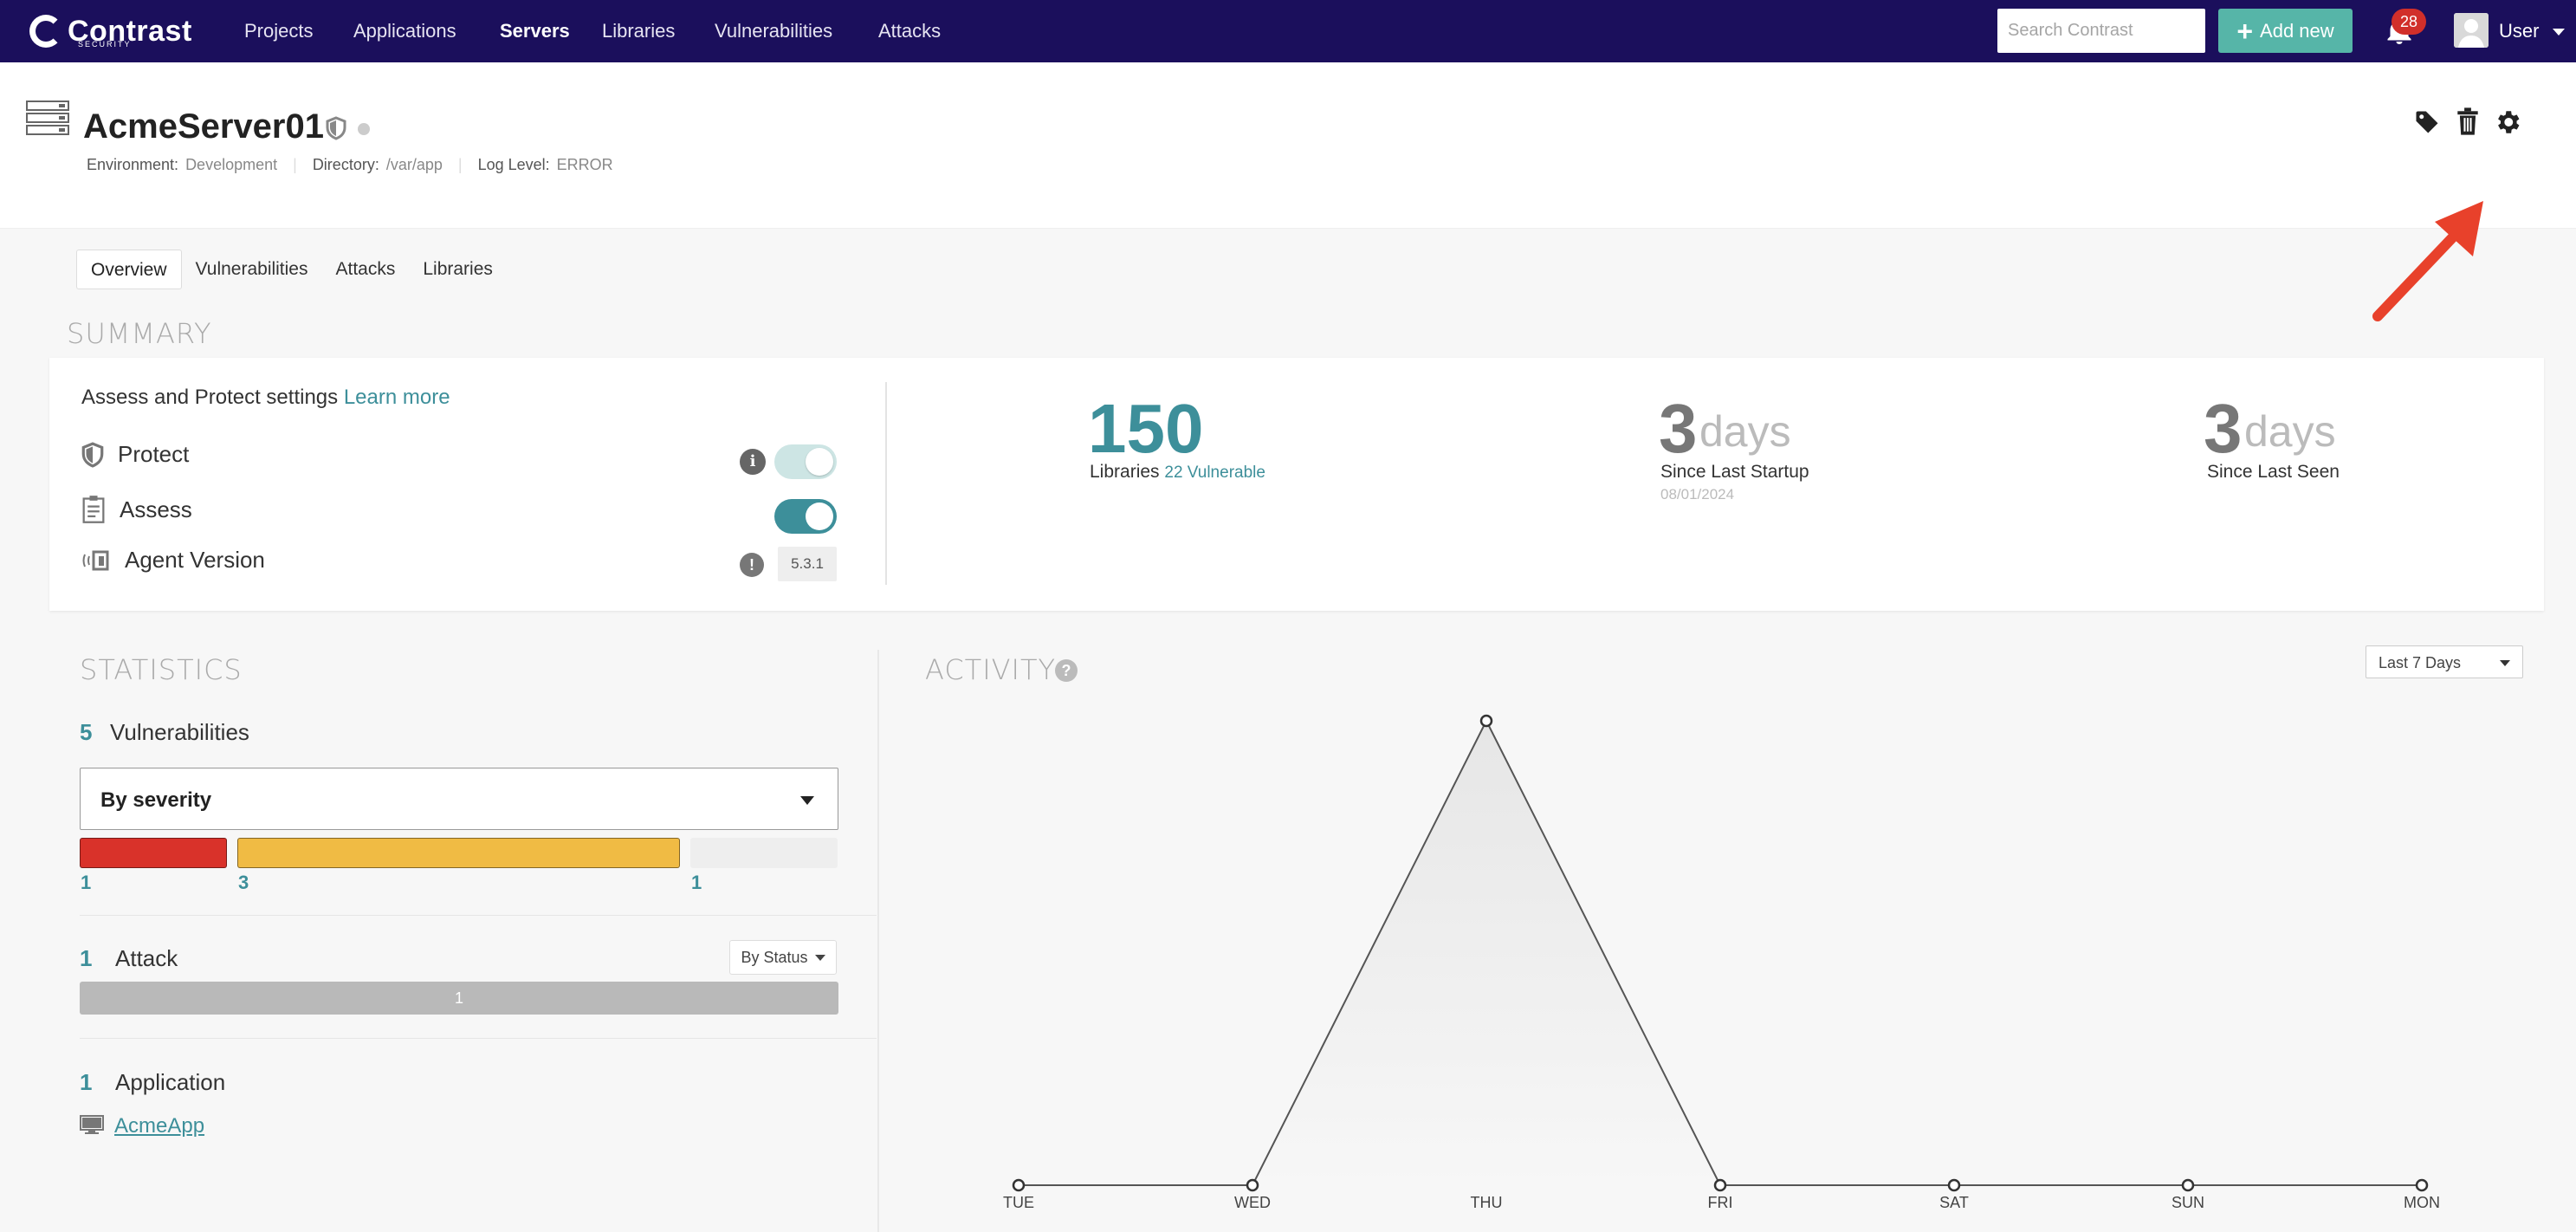 This screenshot has width=2576, height=1232. Describe the element at coordinates (2422, 1185) in the screenshot. I see `chart-point-mon` at that location.